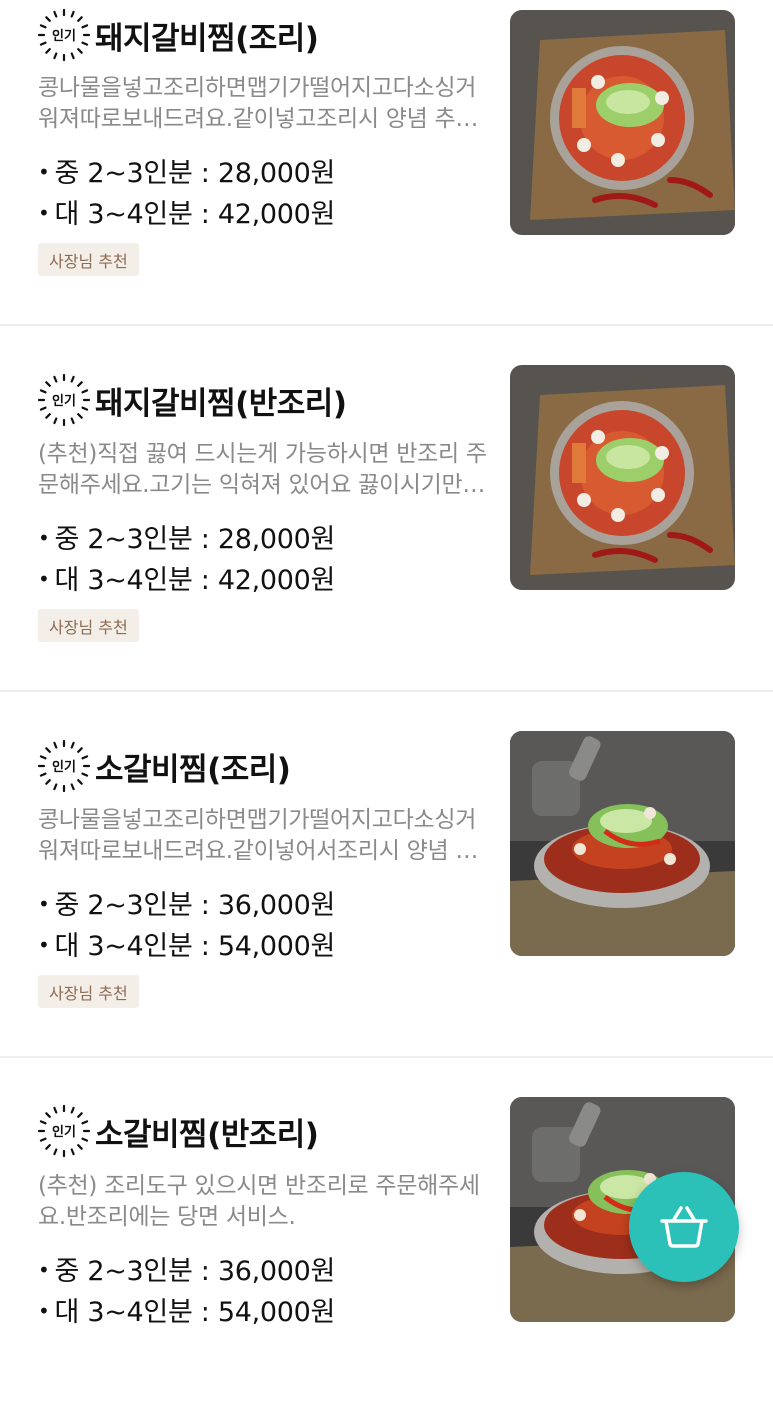  I want to click on menu-item-title-row: 인기 돼지갈비찜(반조리), so click(192, 400).